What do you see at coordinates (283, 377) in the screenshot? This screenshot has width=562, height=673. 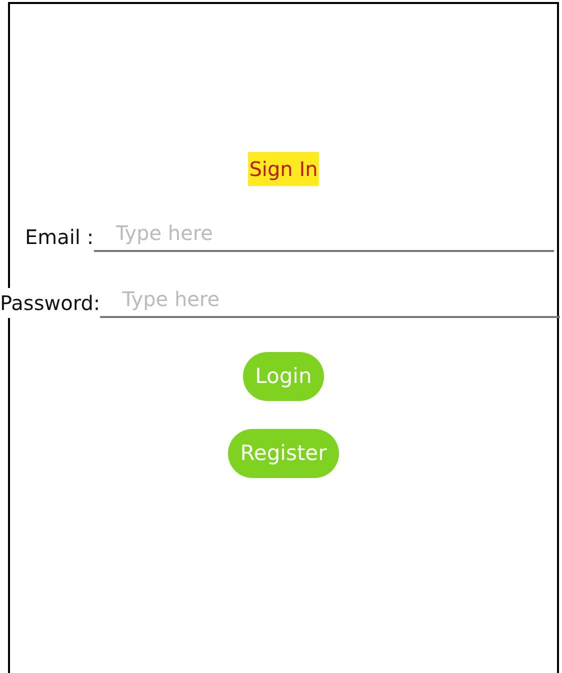 I see `action-button: Login` at bounding box center [283, 377].